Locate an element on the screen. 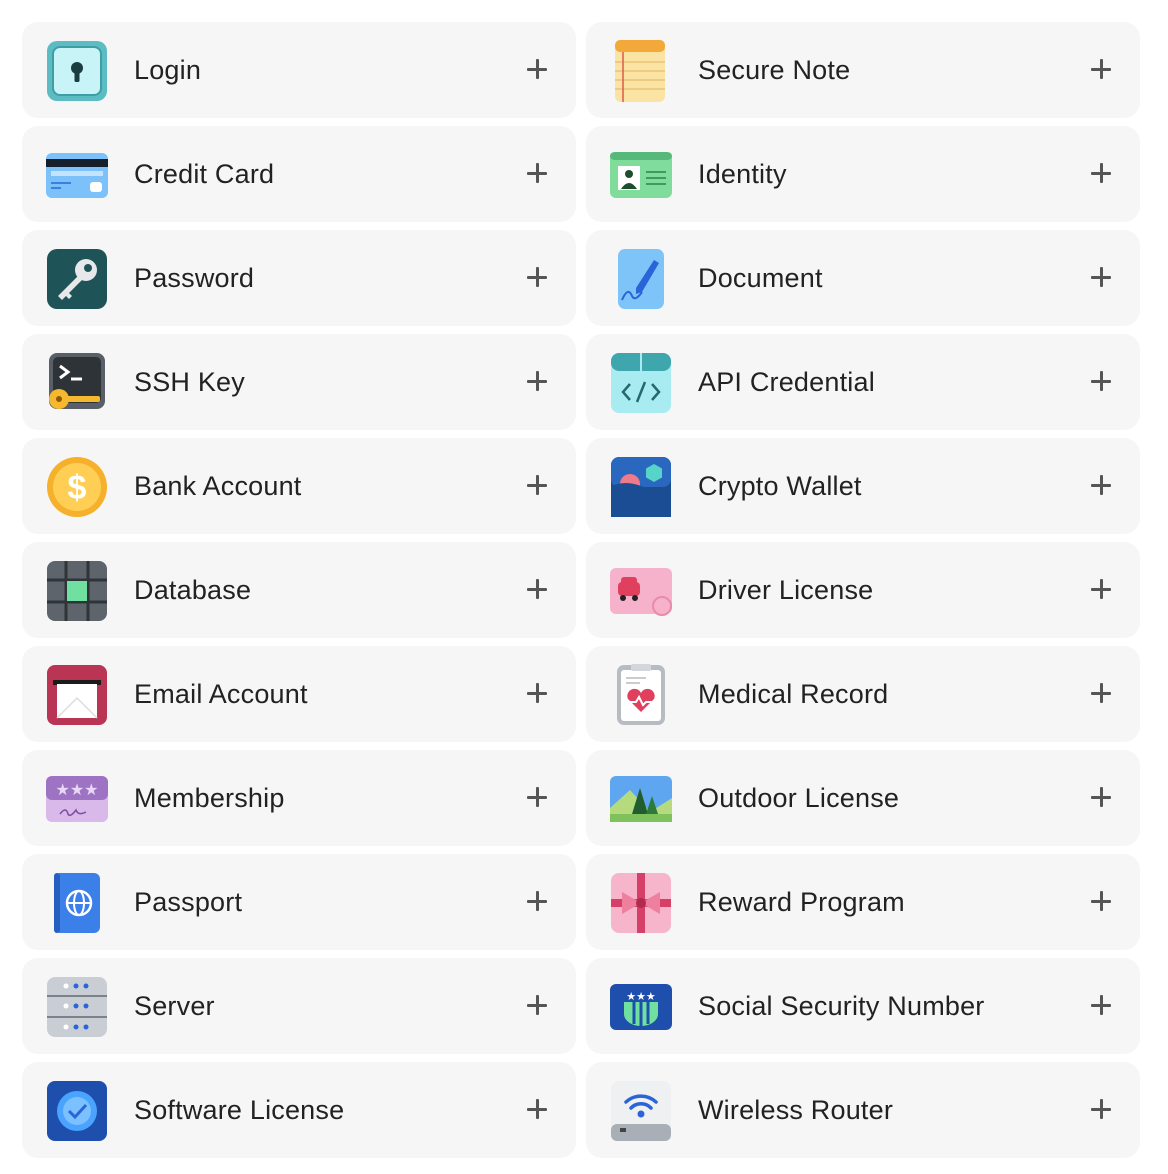 The image size is (1168, 1174). document-icon is located at coordinates (641, 279).